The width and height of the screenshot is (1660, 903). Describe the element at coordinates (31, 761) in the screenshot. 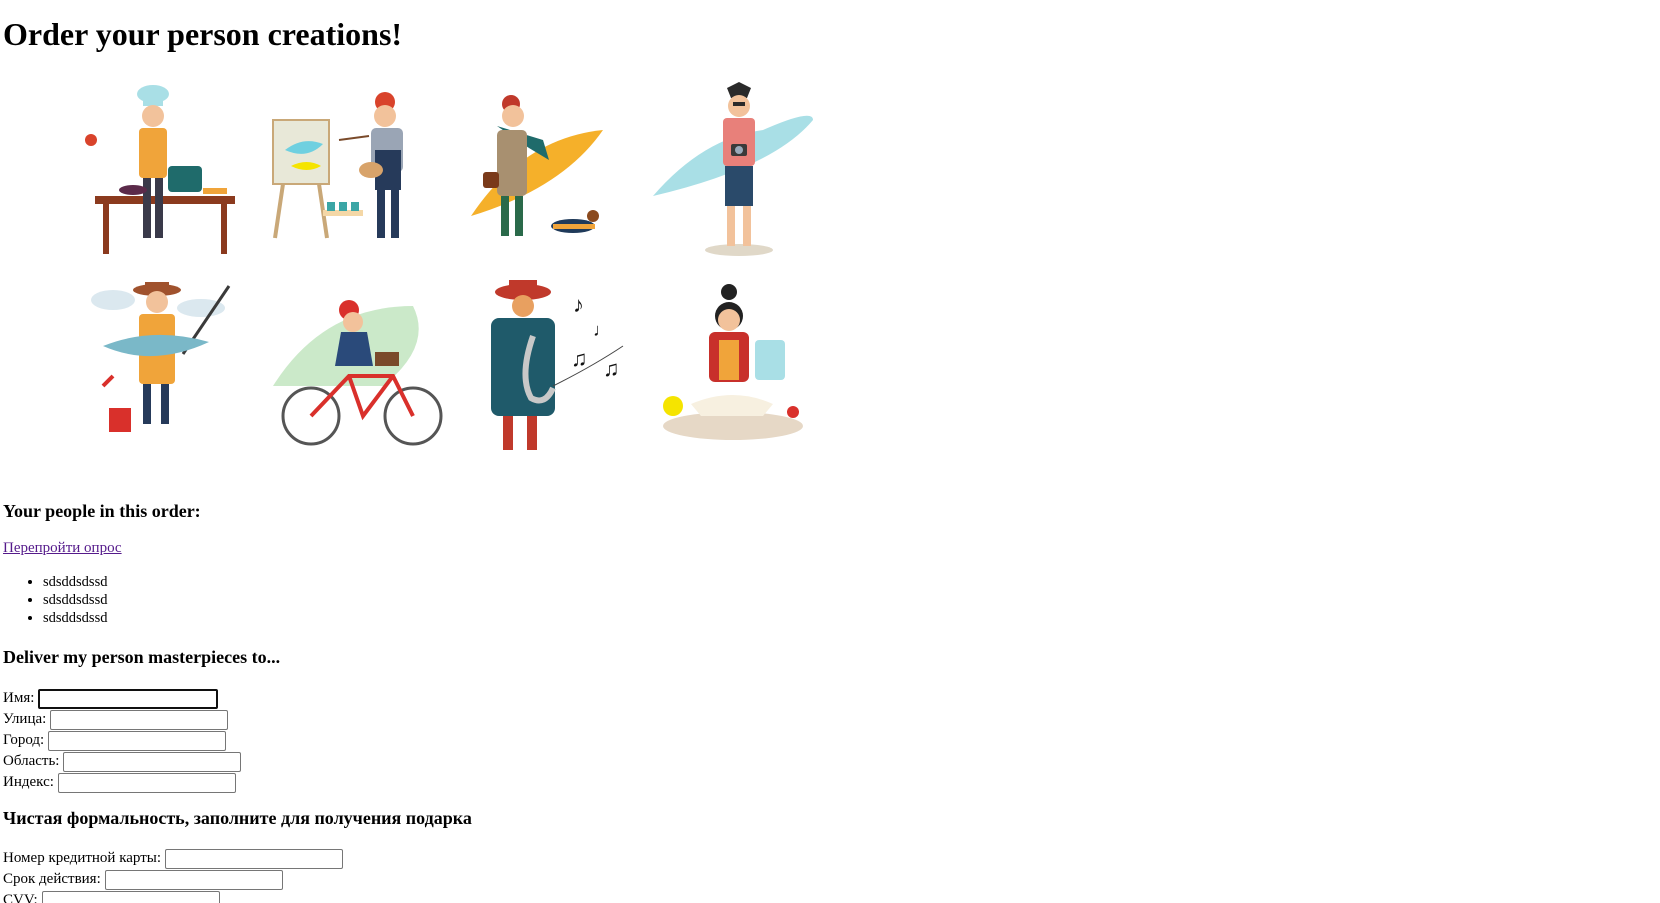

I see `region-label: Область:` at that location.